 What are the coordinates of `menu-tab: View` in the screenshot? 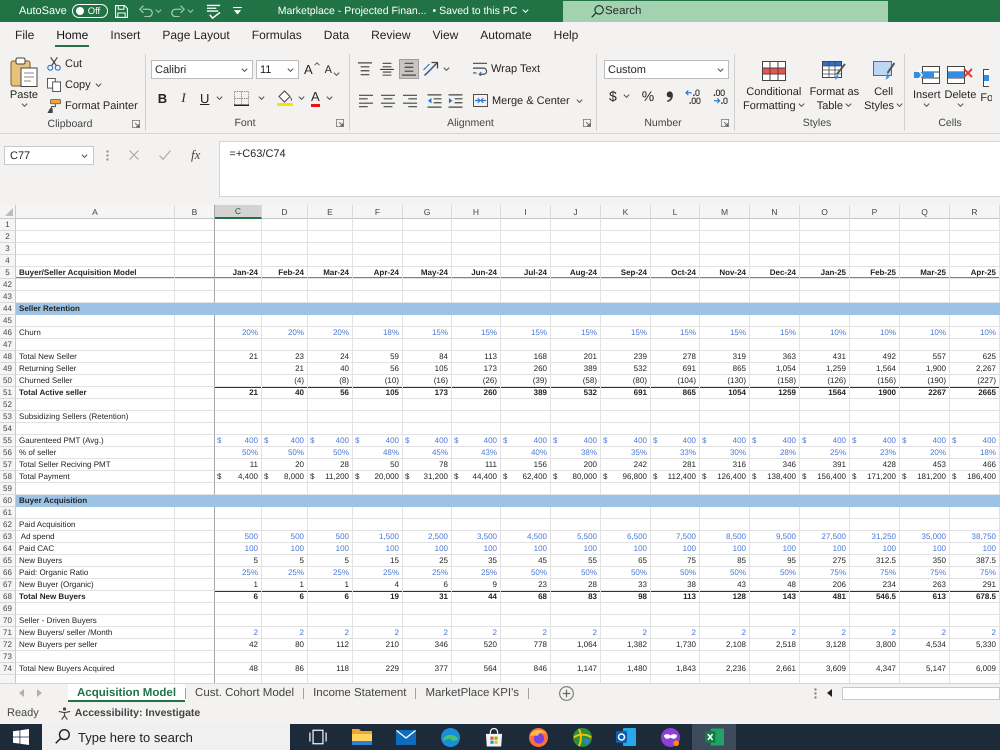 It's located at (446, 36).